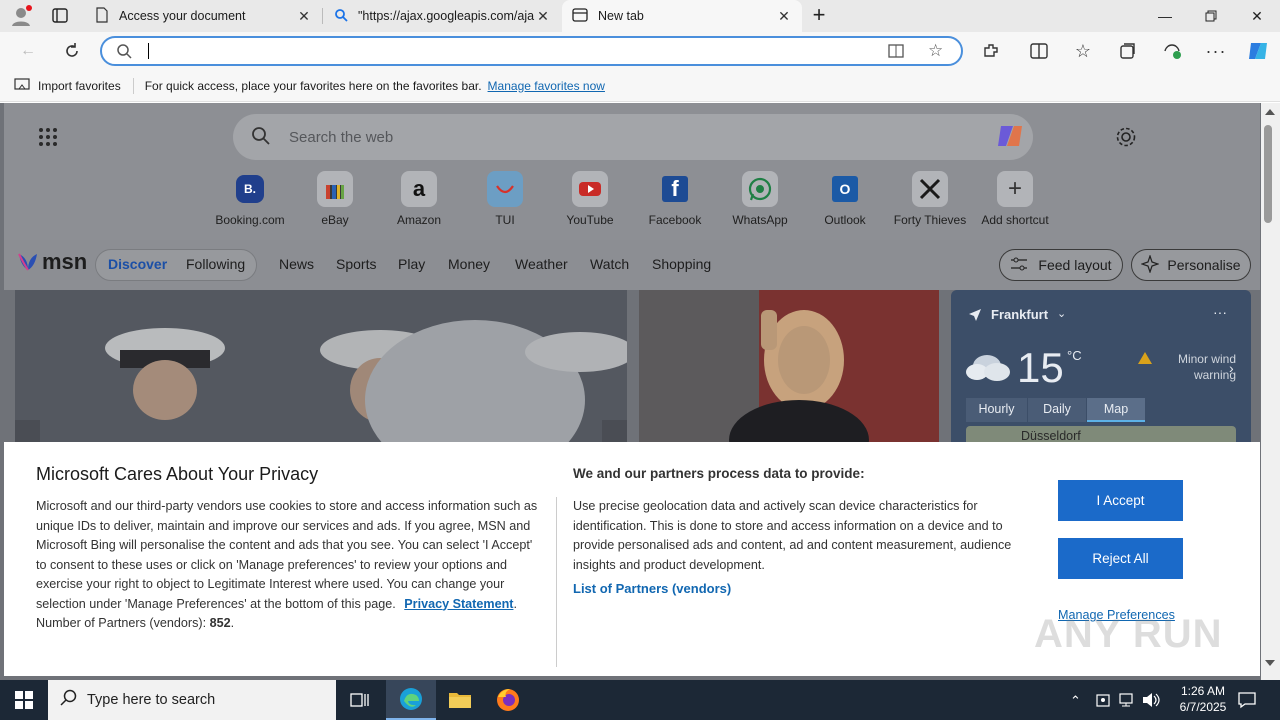 This screenshot has width=1280, height=720. What do you see at coordinates (360, 700) in the screenshot?
I see `task-view-button` at bounding box center [360, 700].